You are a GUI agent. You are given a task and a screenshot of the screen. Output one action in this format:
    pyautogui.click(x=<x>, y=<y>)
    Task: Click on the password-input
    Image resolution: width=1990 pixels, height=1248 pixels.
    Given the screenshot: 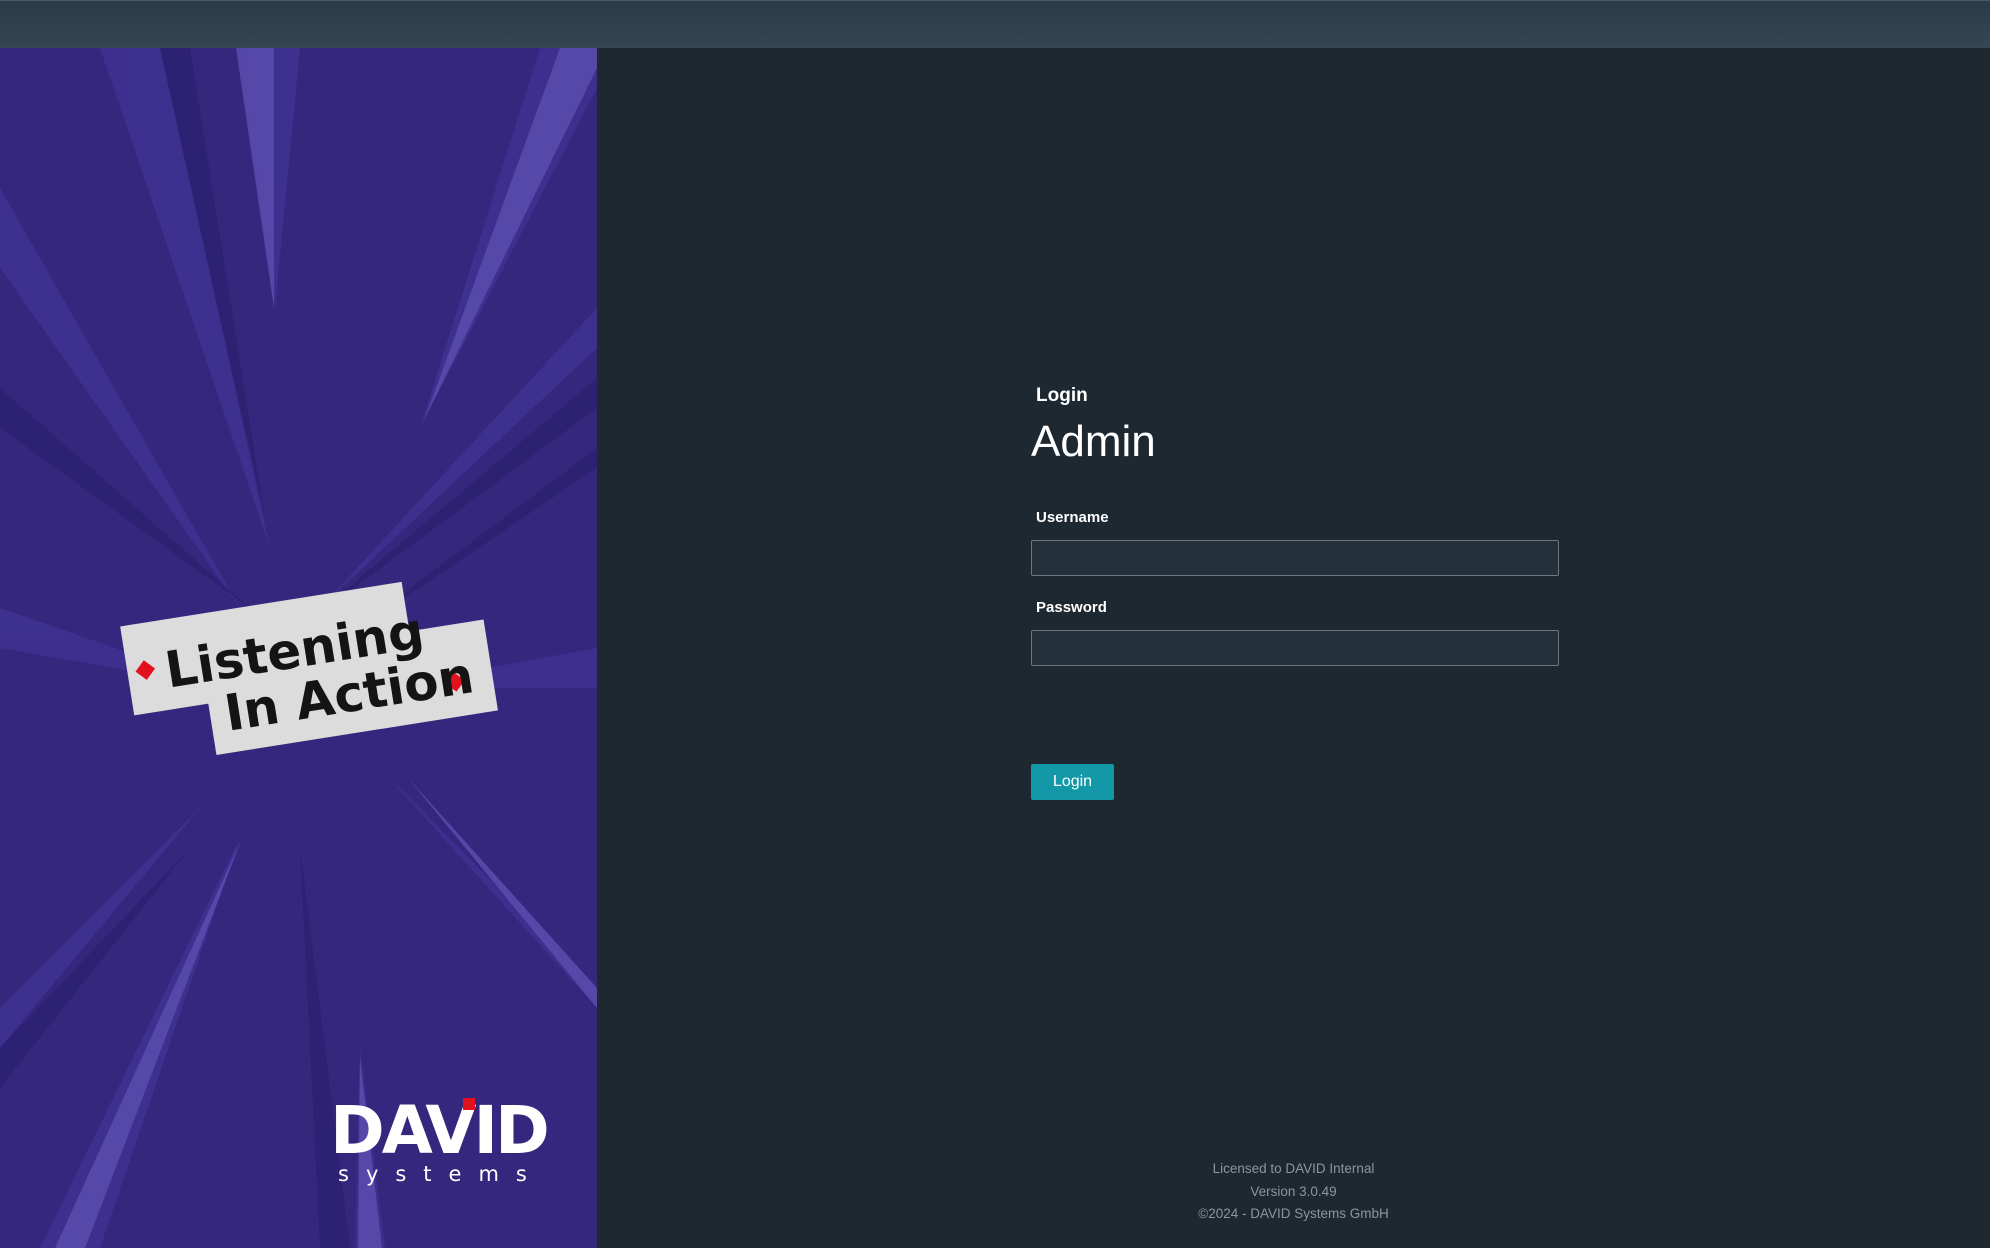 What is the action you would take?
    pyautogui.click(x=1295, y=648)
    